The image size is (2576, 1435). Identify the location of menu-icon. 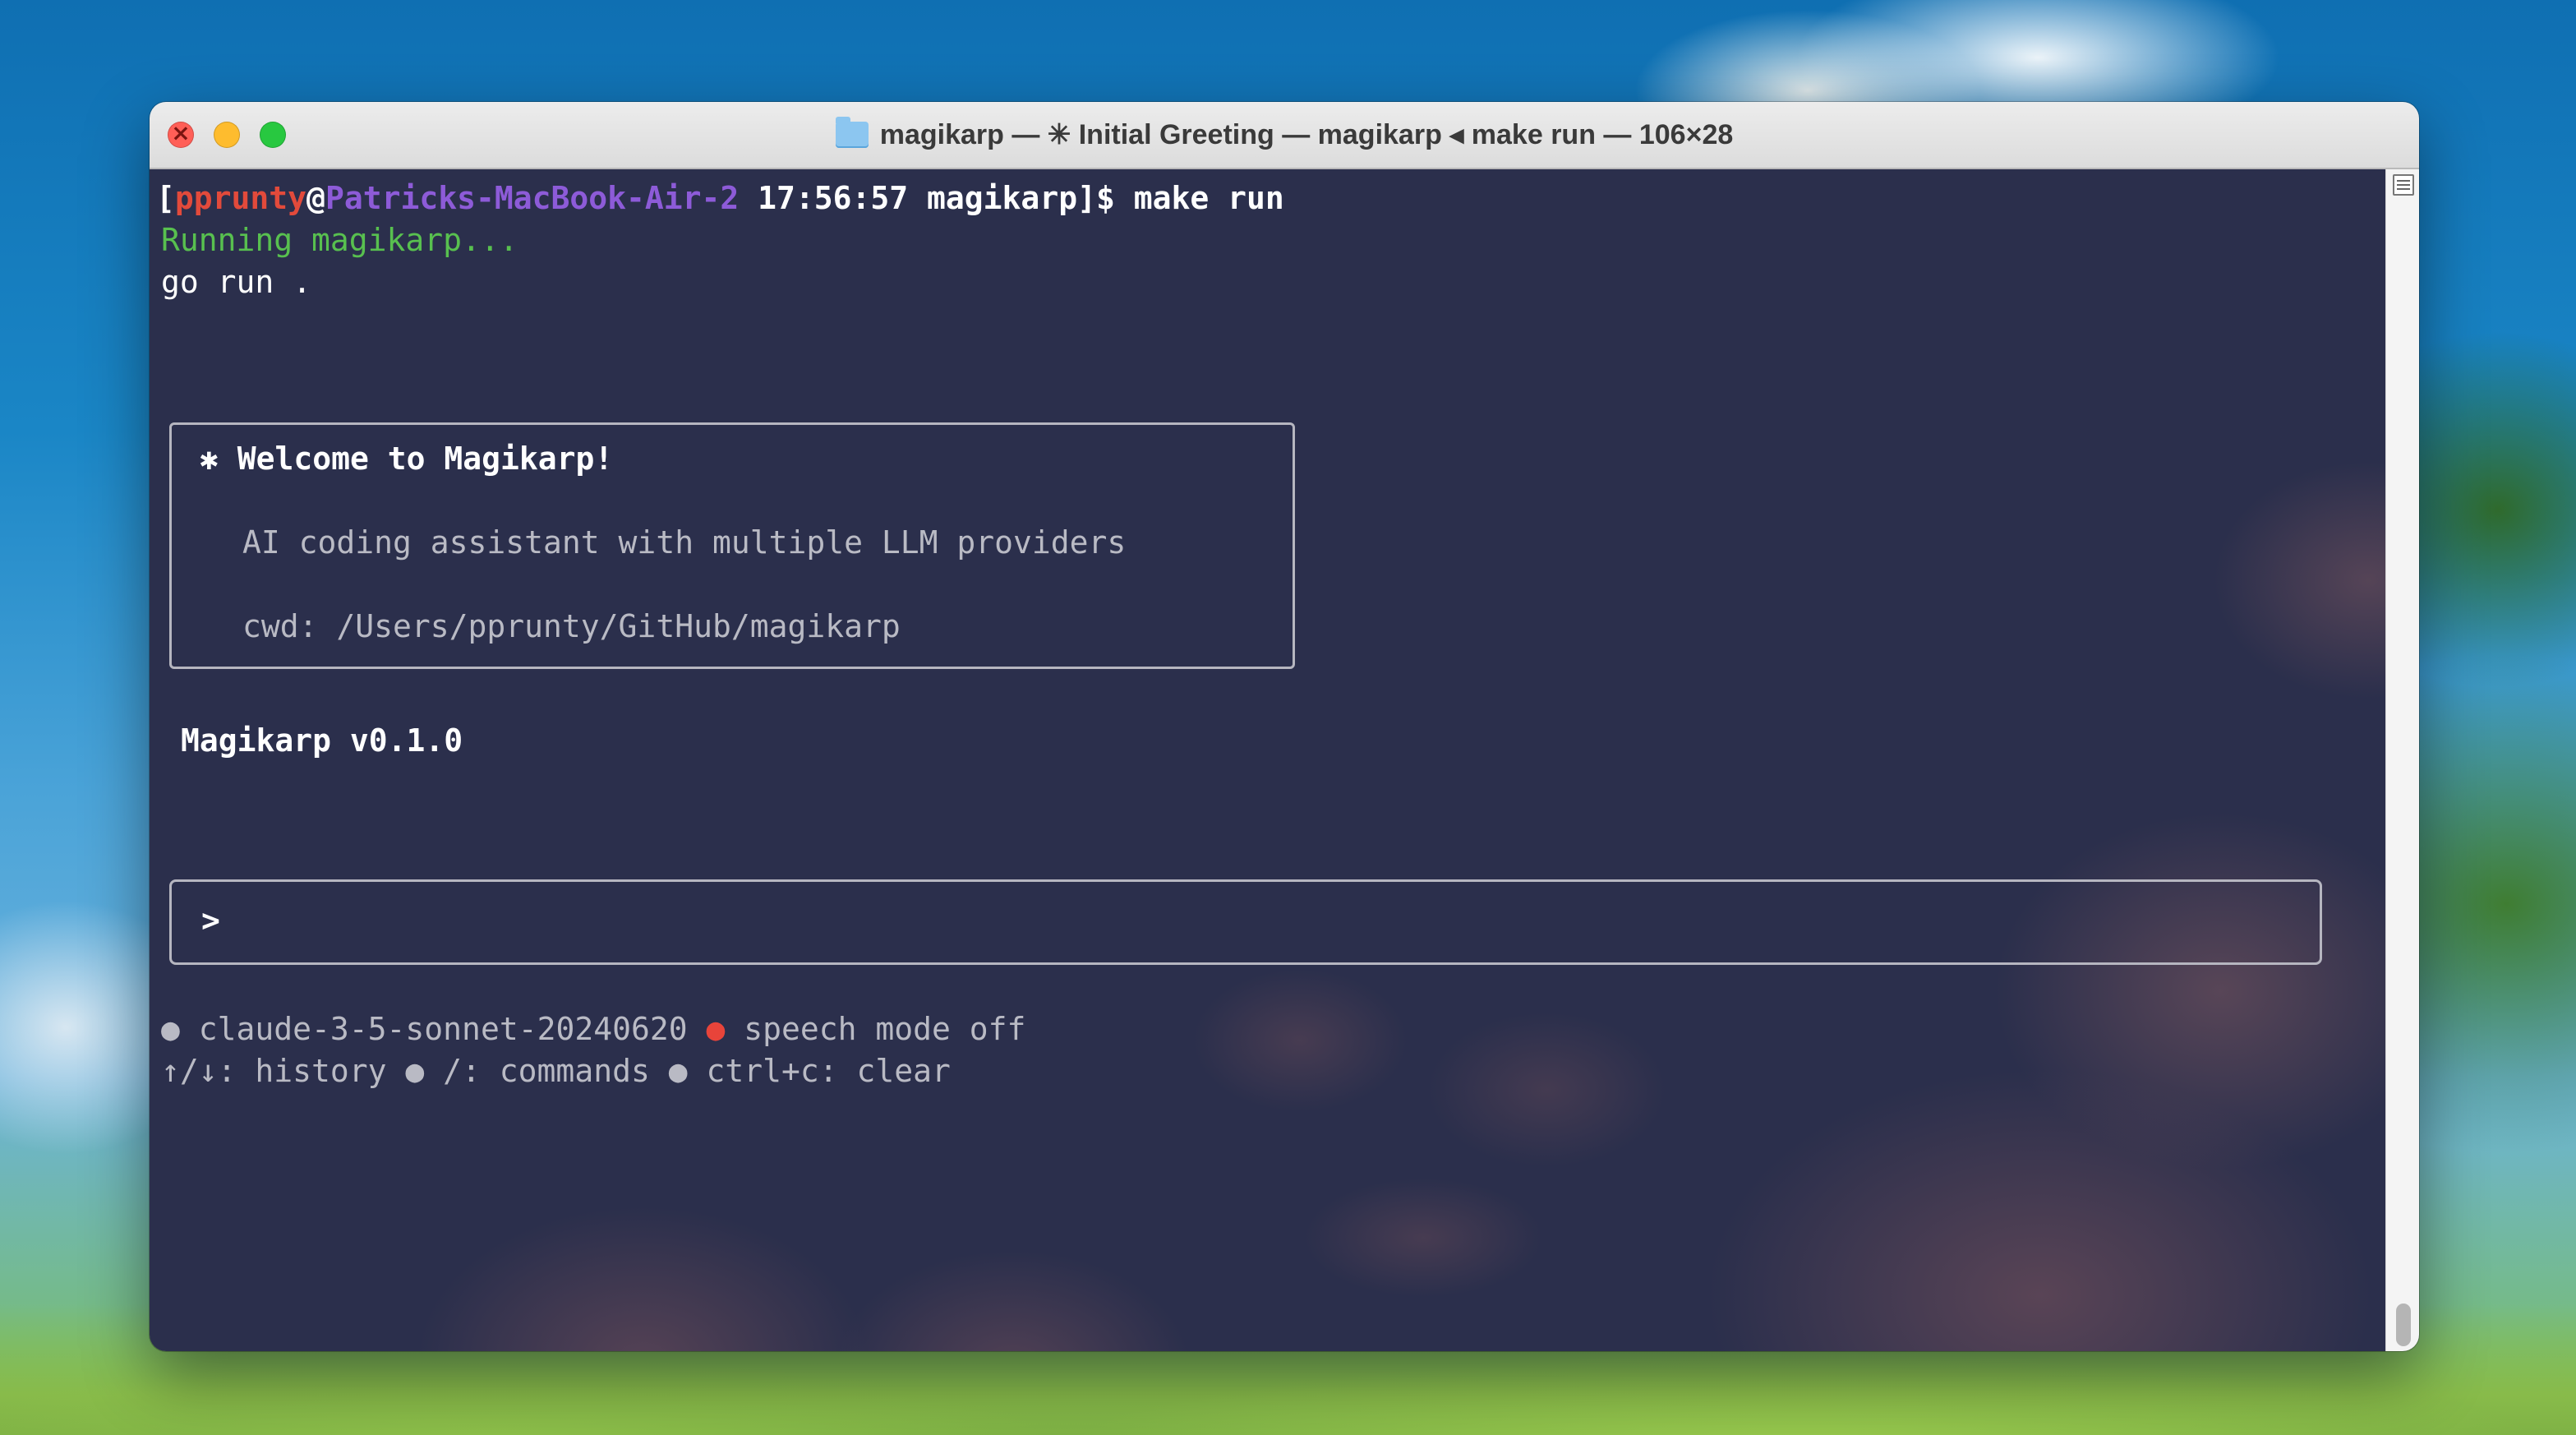
(2403, 185).